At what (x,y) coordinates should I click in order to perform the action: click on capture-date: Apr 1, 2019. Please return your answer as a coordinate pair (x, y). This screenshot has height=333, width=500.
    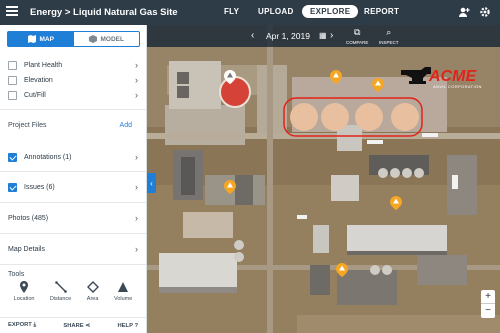
    Looking at the image, I should click on (288, 36).